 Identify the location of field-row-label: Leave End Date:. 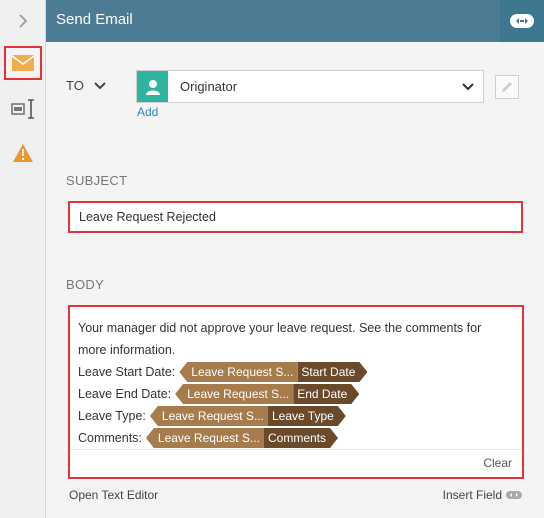
(125, 394).